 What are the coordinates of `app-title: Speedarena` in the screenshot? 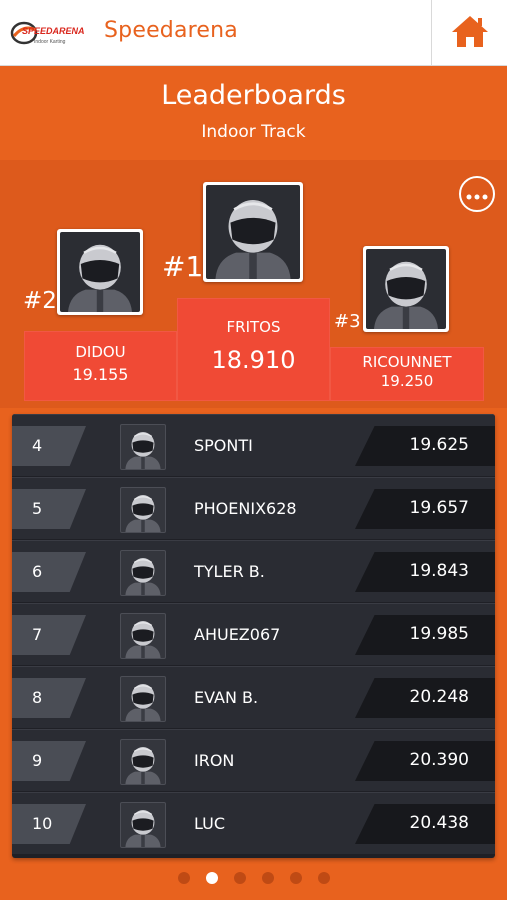 It's located at (171, 30).